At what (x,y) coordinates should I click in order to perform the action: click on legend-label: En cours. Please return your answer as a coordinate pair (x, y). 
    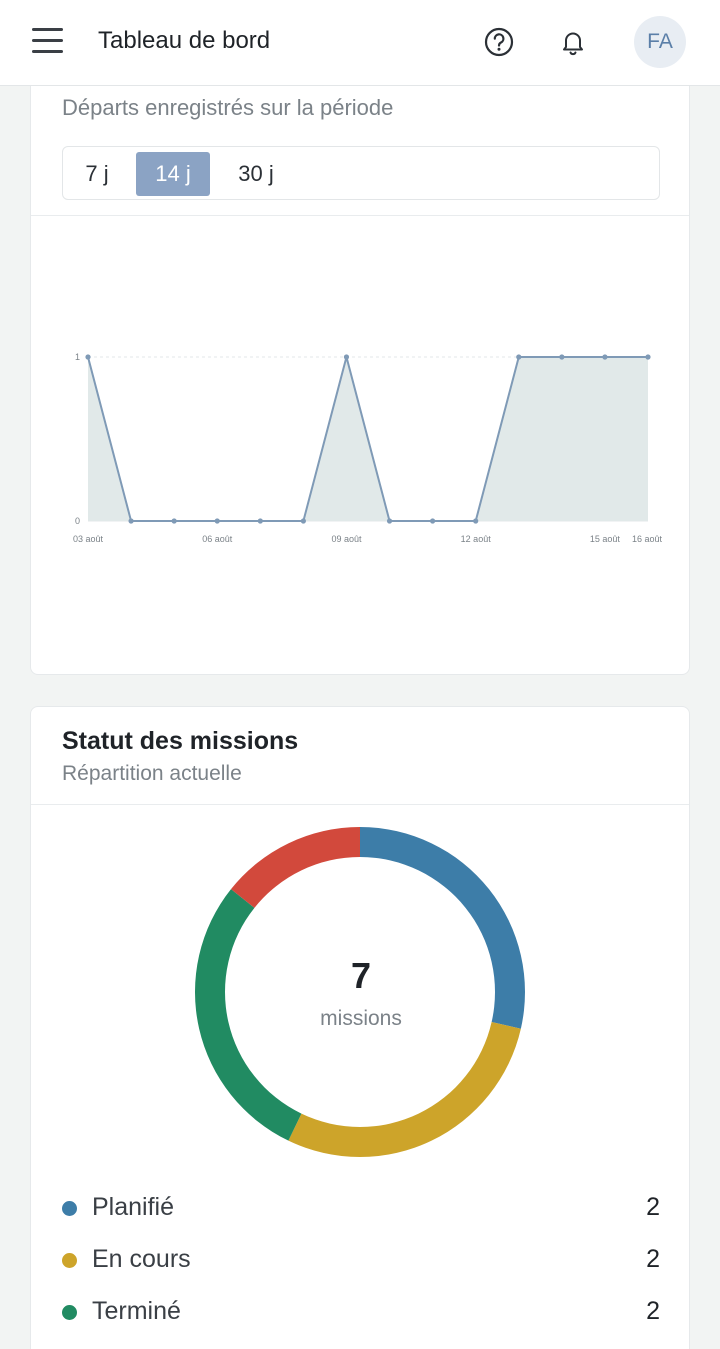
    Looking at the image, I should click on (141, 1259).